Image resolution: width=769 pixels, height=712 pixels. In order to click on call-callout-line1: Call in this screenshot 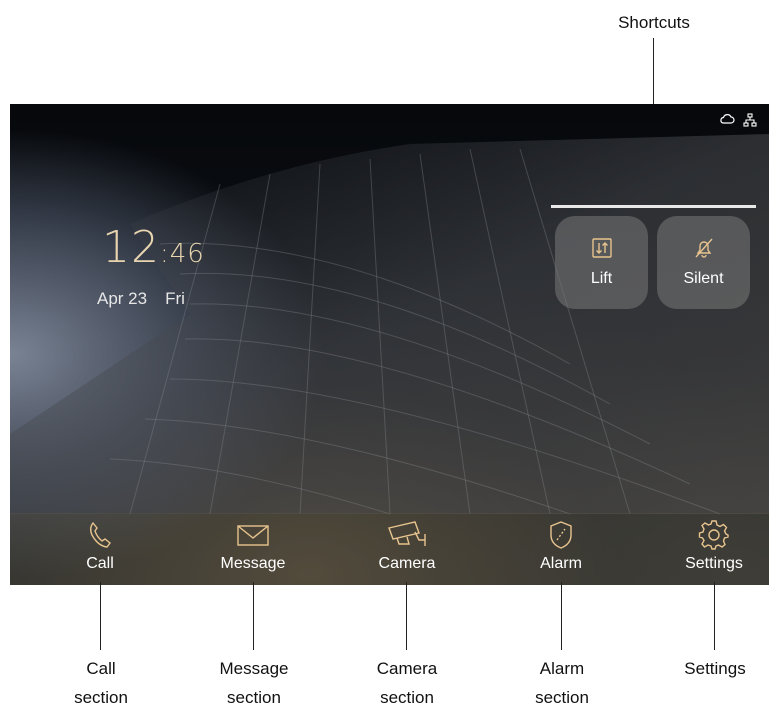, I will do `click(101, 668)`.